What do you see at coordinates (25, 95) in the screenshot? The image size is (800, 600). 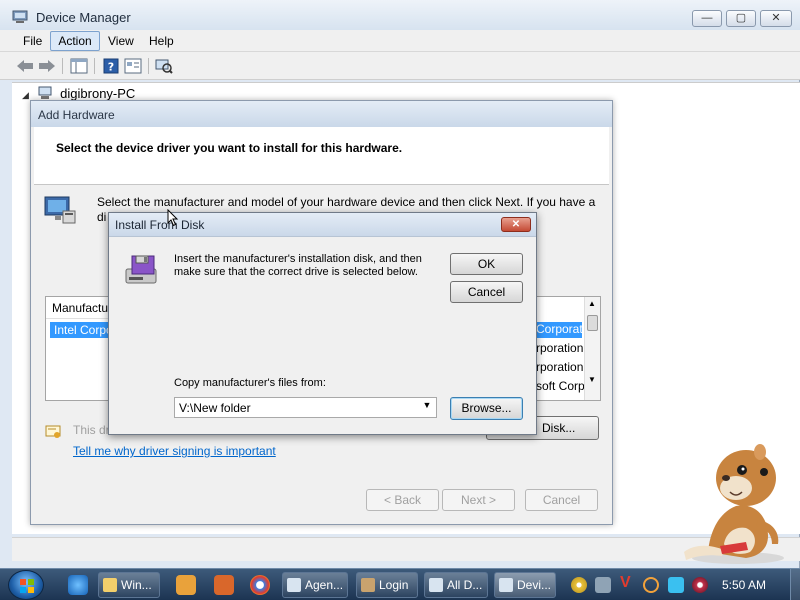 I see `collapse-triangle-icon: ◢` at bounding box center [25, 95].